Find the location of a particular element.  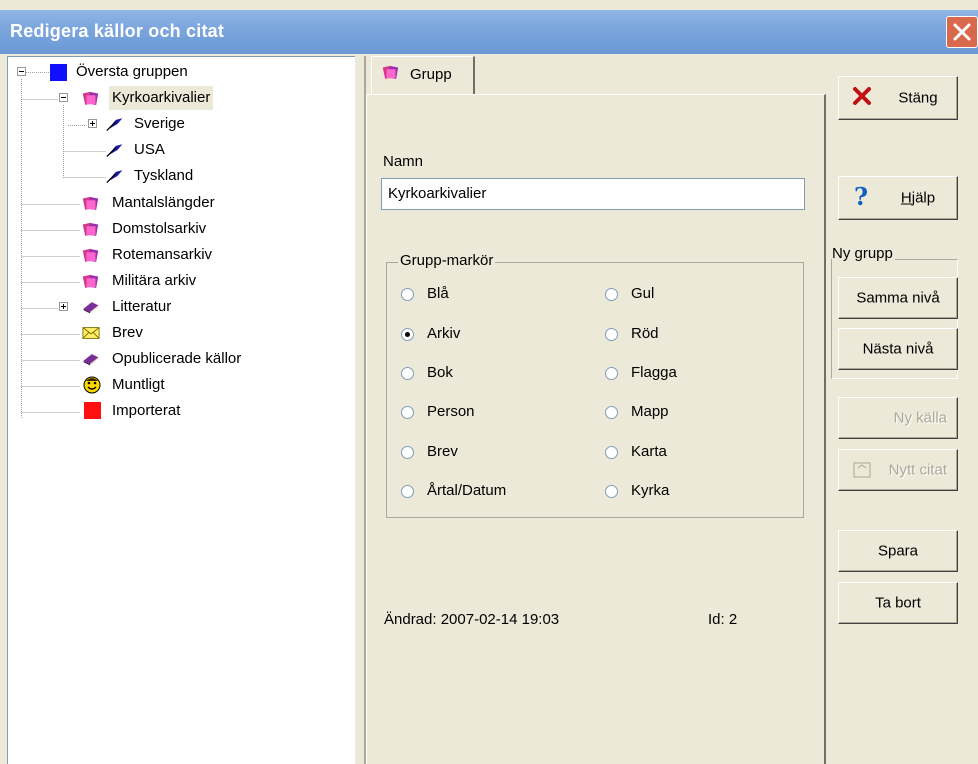

tree-item-label: Brev is located at coordinates (127, 332).